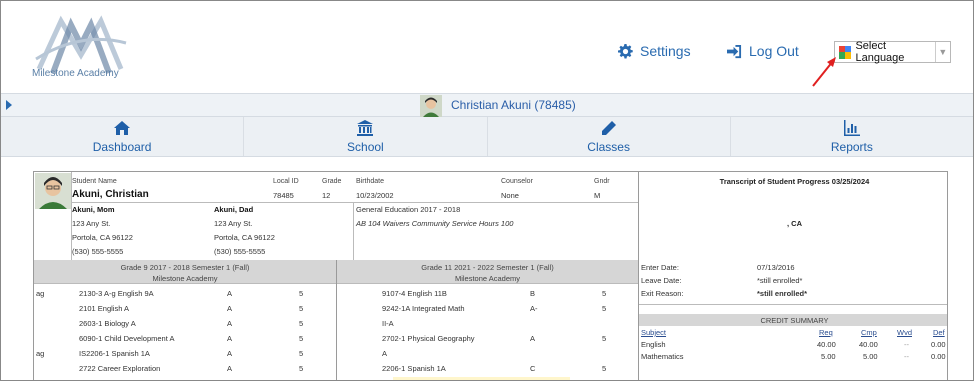  I want to click on enter-date-value: 07/13/2016, so click(776, 267).